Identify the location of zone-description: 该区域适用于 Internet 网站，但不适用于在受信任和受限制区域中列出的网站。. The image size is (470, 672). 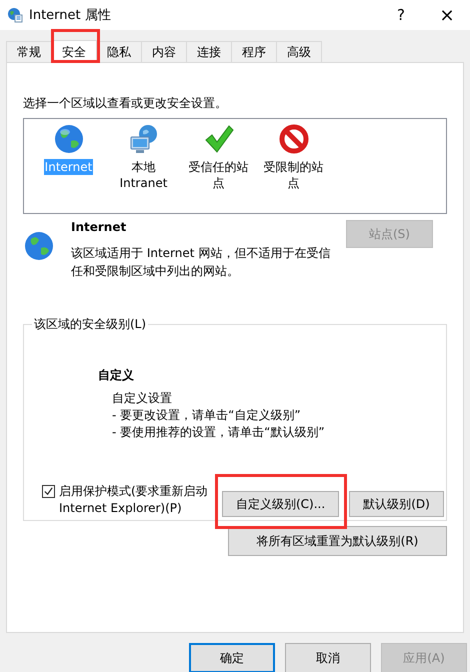
(201, 262).